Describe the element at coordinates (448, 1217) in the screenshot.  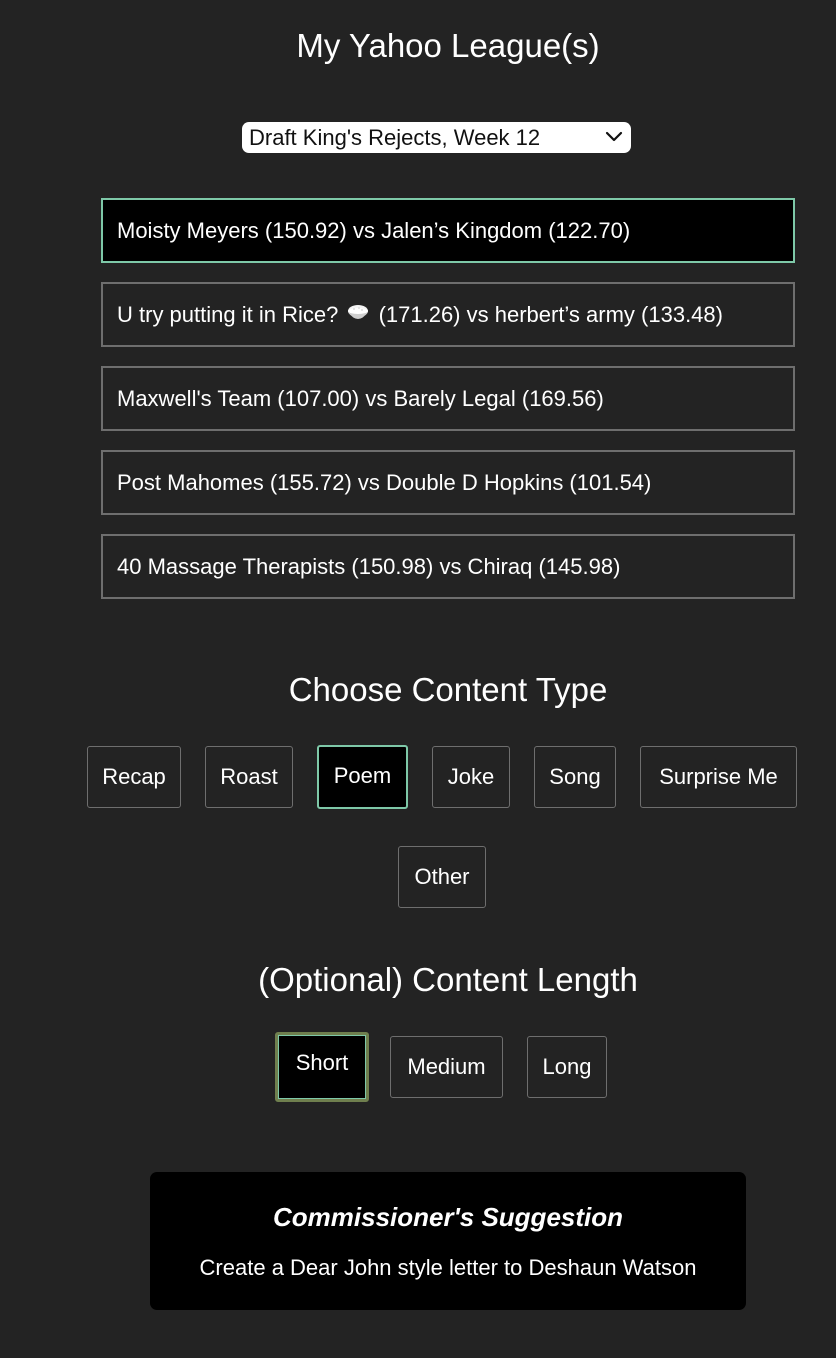
I see `suggestion-title: Commissioner's Suggestion` at that location.